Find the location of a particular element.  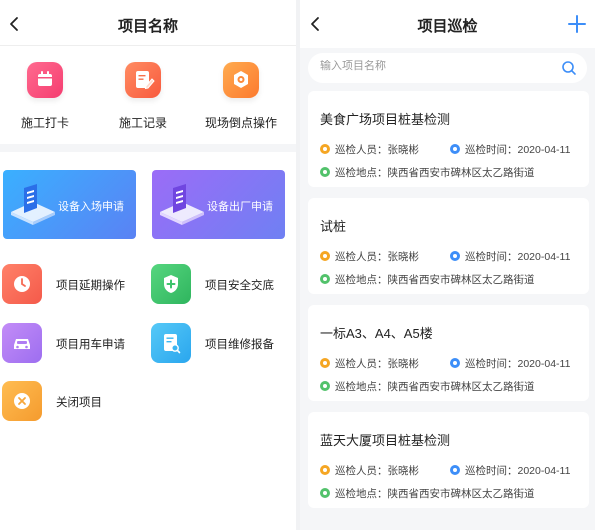

equipment-entry-banner: 设备入场申请 is located at coordinates (69, 204).